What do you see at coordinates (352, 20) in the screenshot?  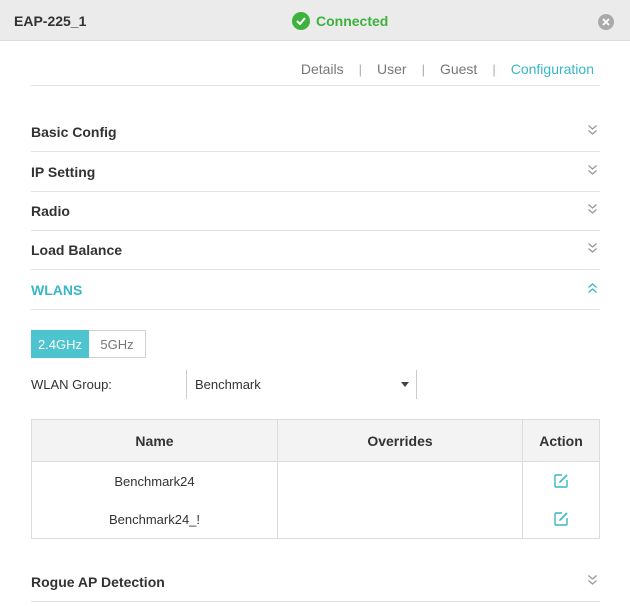 I see `status-label: Connected` at bounding box center [352, 20].